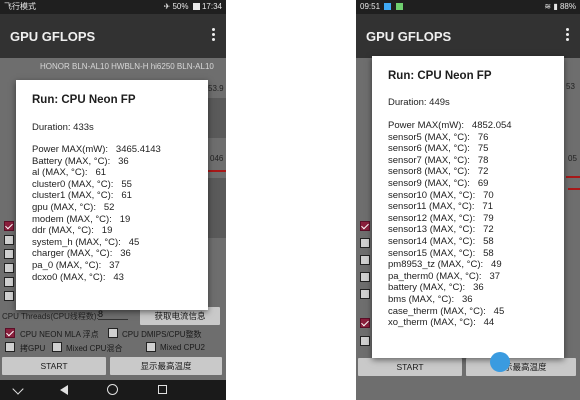 The width and height of the screenshot is (580, 400). What do you see at coordinates (72, 231) in the screenshot?
I see `result-line: ddr (MAX, °C): 19` at bounding box center [72, 231].